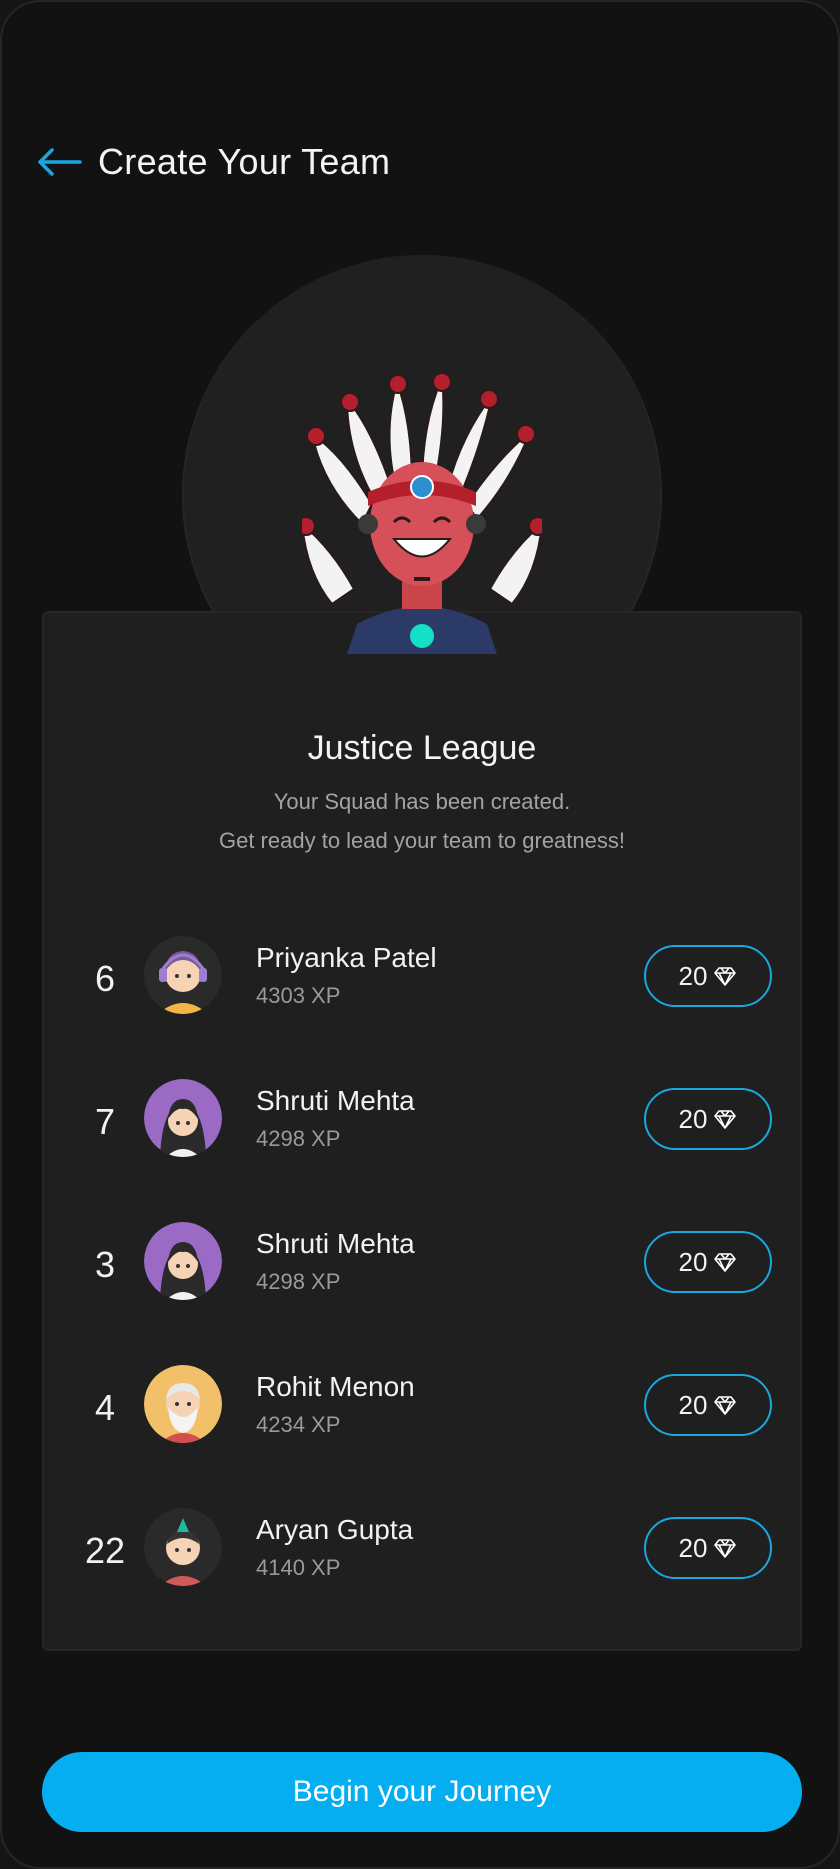 The image size is (840, 1869). Describe the element at coordinates (422, 514) in the screenshot. I see `team-logo-chief-icon` at that location.